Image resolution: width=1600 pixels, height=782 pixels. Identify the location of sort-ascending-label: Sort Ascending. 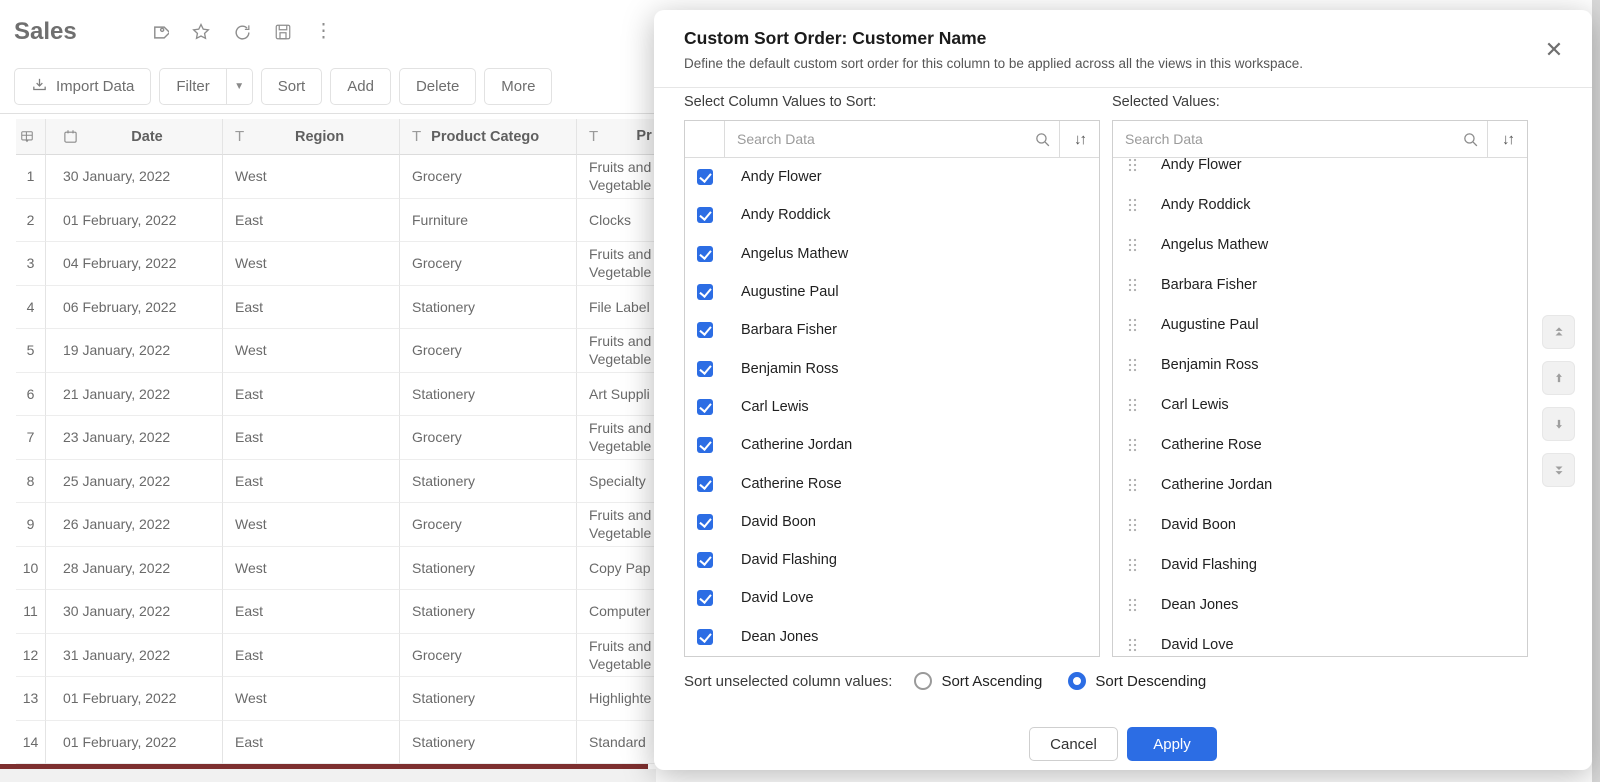
(991, 681).